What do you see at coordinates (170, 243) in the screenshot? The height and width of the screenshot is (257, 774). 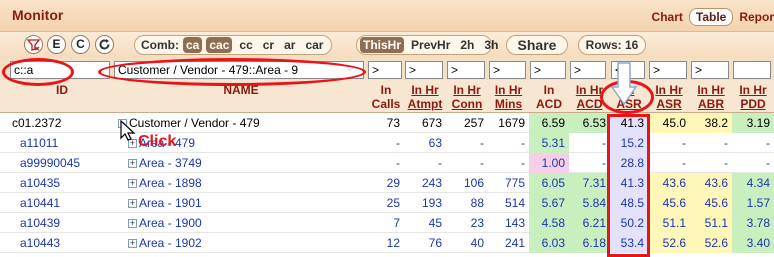 I see `row-name-text: Area - 1902` at bounding box center [170, 243].